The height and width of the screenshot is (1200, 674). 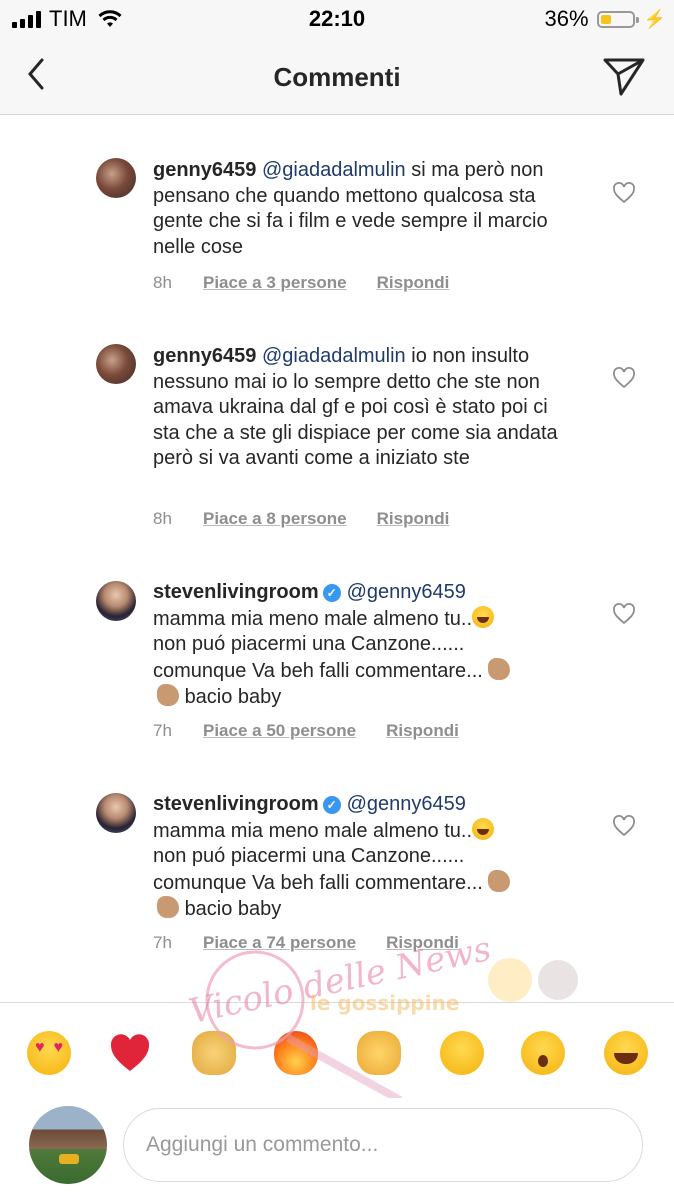 What do you see at coordinates (130, 1053) in the screenshot?
I see `red-heart-icon` at bounding box center [130, 1053].